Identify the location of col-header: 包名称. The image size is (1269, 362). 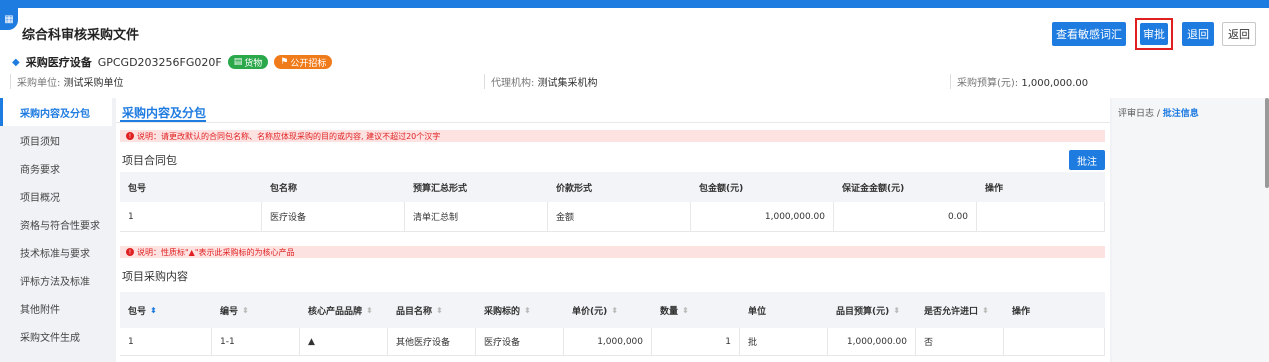
(284, 188).